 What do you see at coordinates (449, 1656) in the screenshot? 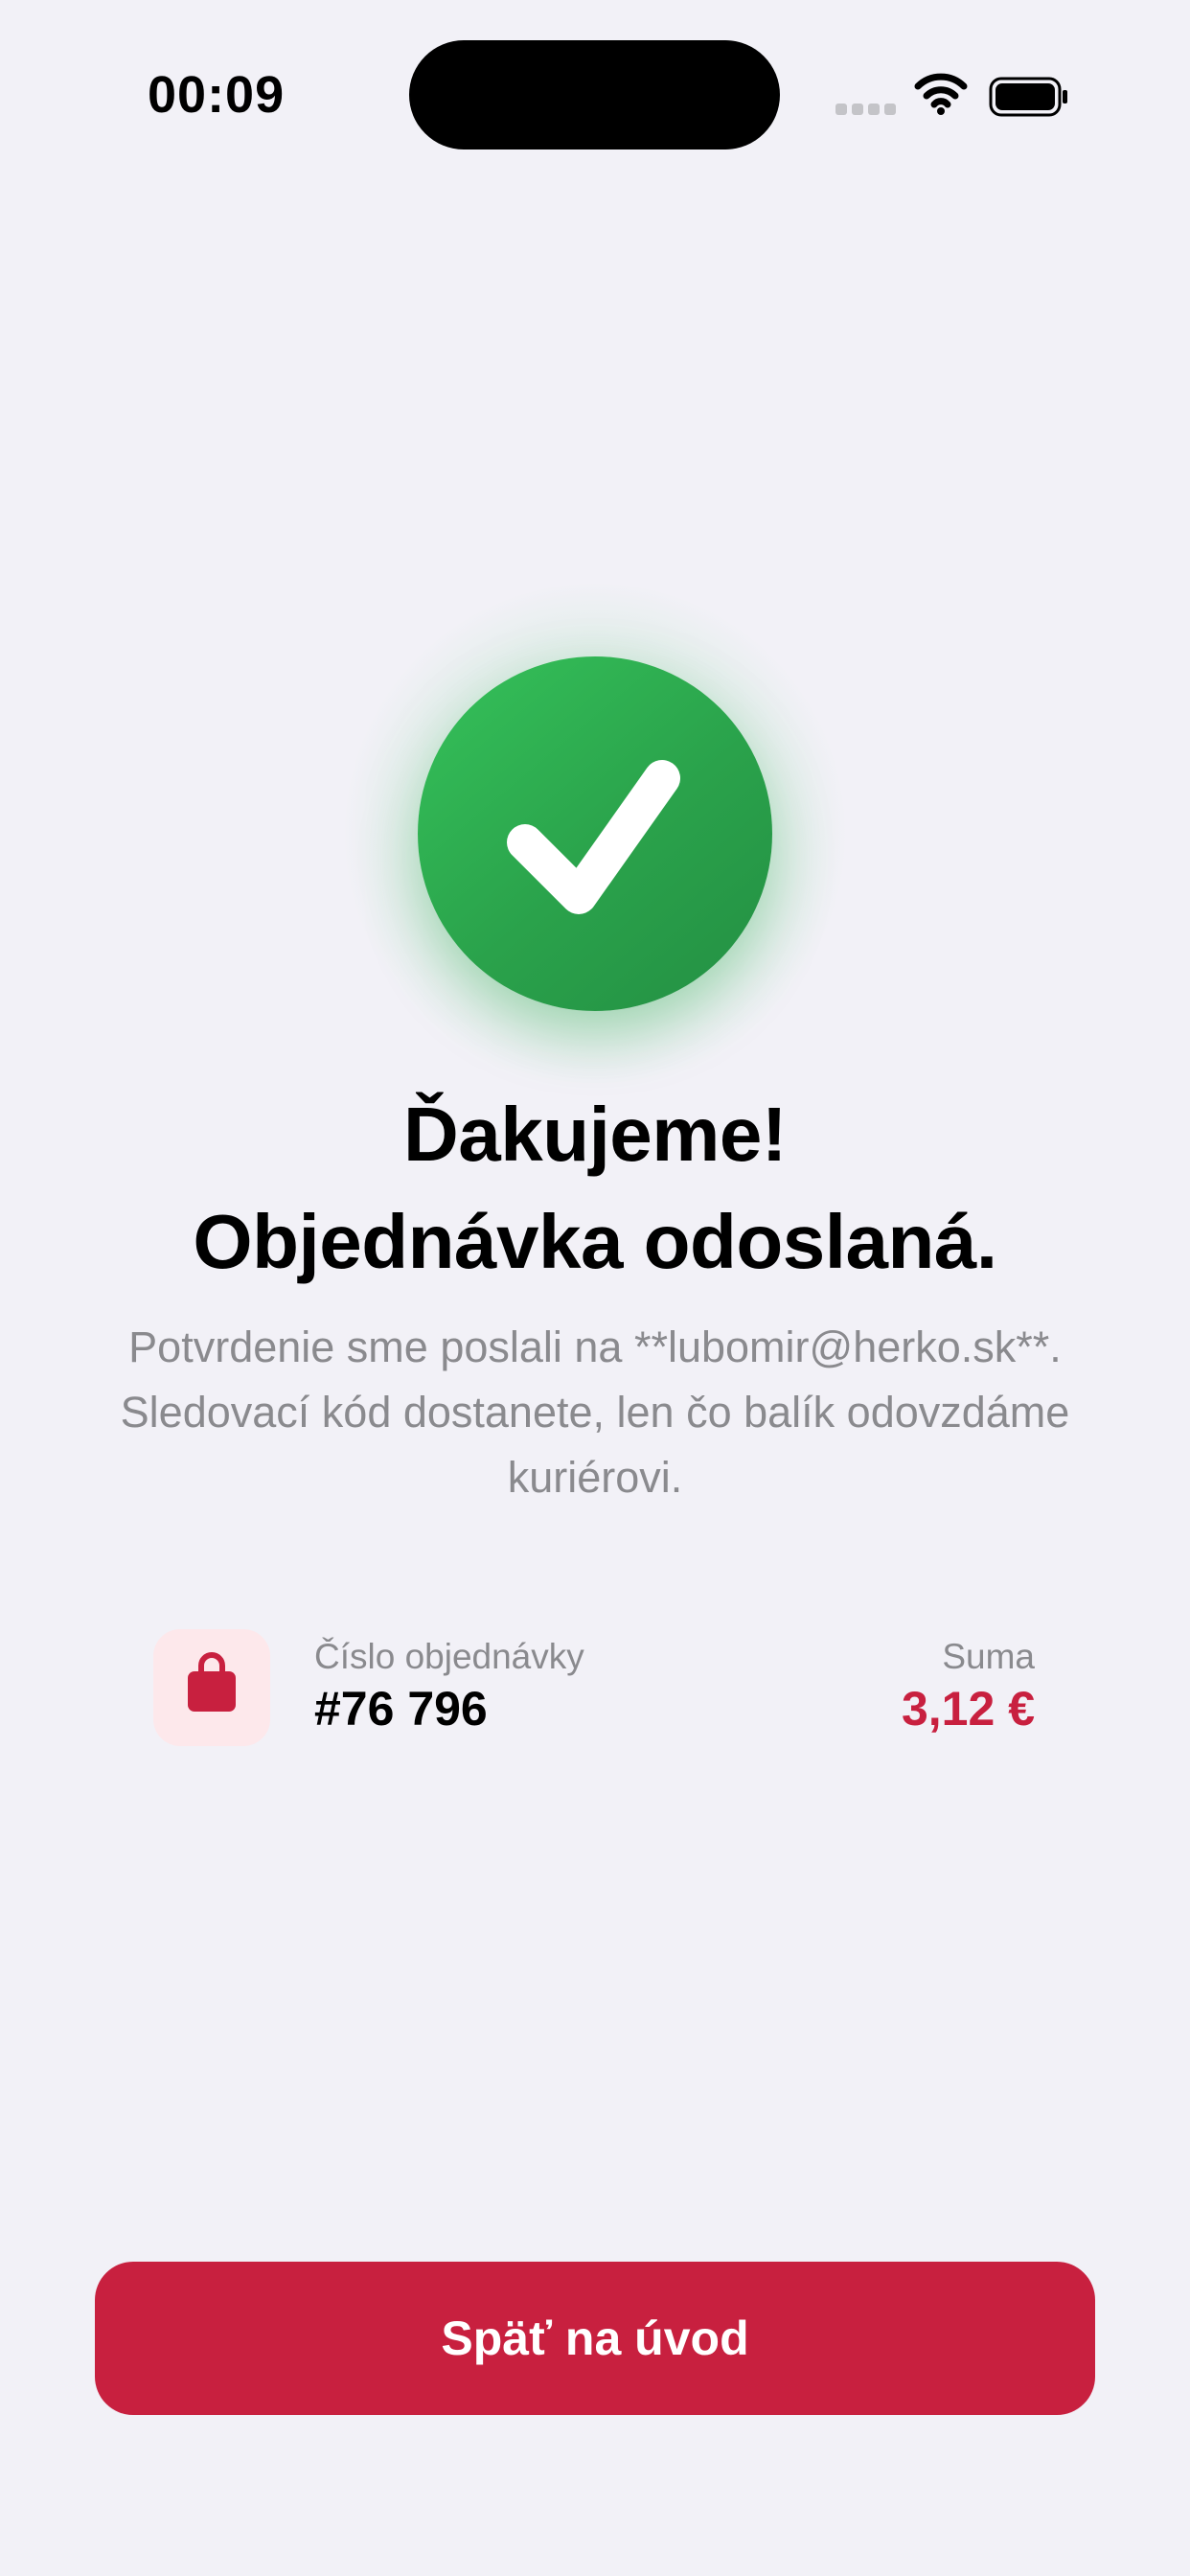
I see `order-number-label: Číslo objednávky` at bounding box center [449, 1656].